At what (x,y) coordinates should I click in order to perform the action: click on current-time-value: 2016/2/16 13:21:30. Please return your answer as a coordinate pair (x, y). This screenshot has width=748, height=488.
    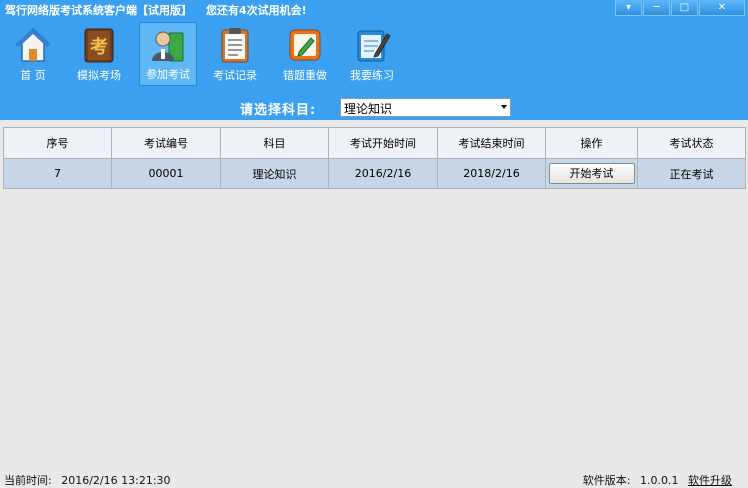
    Looking at the image, I should click on (116, 480).